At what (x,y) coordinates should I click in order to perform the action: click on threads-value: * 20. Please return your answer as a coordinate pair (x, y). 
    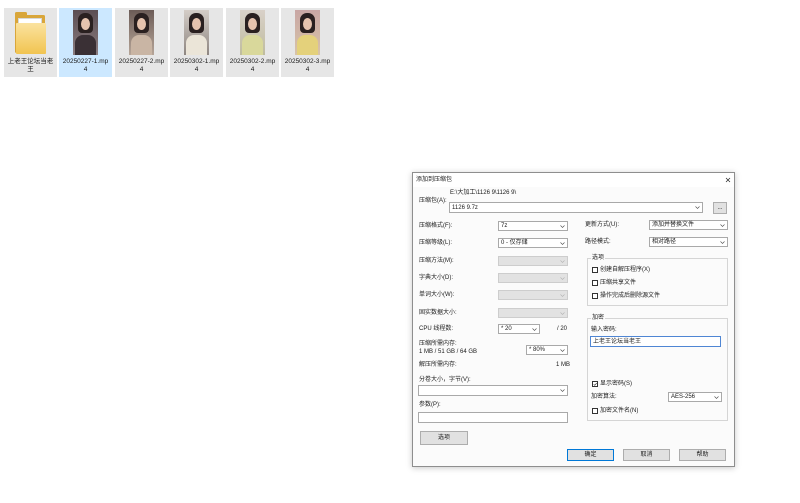
    Looking at the image, I should click on (506, 329).